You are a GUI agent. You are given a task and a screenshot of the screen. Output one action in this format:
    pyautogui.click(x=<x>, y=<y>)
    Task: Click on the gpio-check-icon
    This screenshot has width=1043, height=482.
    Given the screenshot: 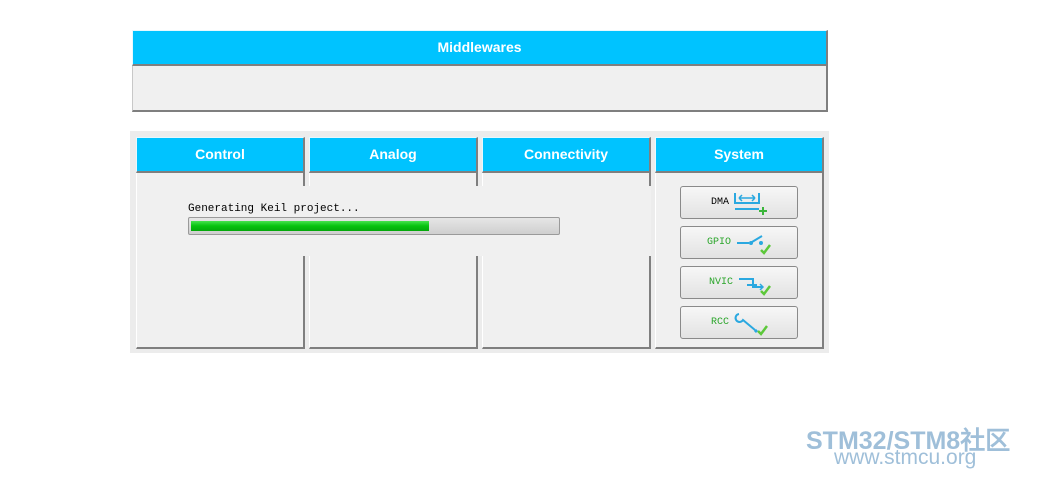 What is the action you would take?
    pyautogui.click(x=754, y=245)
    